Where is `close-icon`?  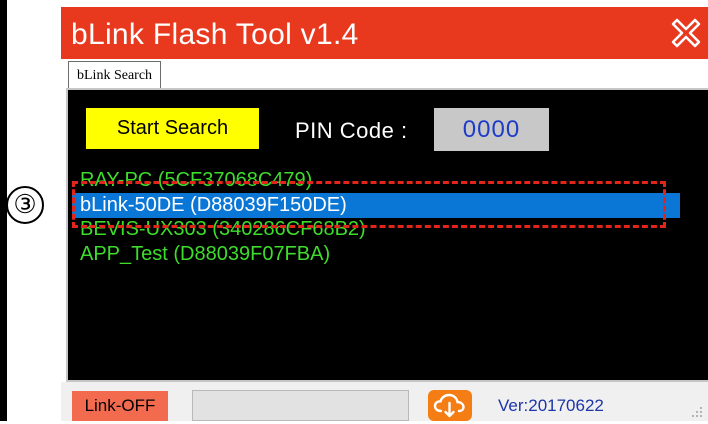 close-icon is located at coordinates (686, 33).